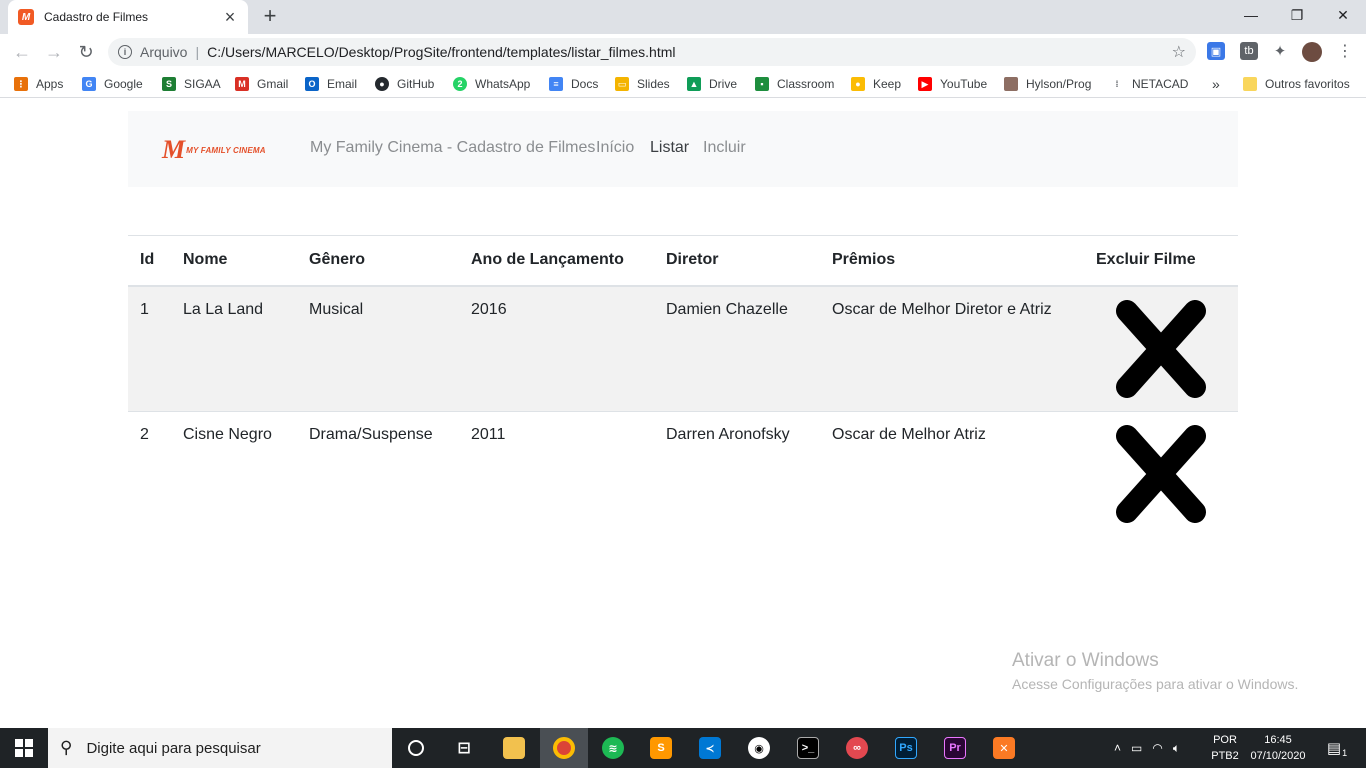  What do you see at coordinates (38, 84) in the screenshot?
I see `bookmark-apps: ⋮ Apps` at bounding box center [38, 84].